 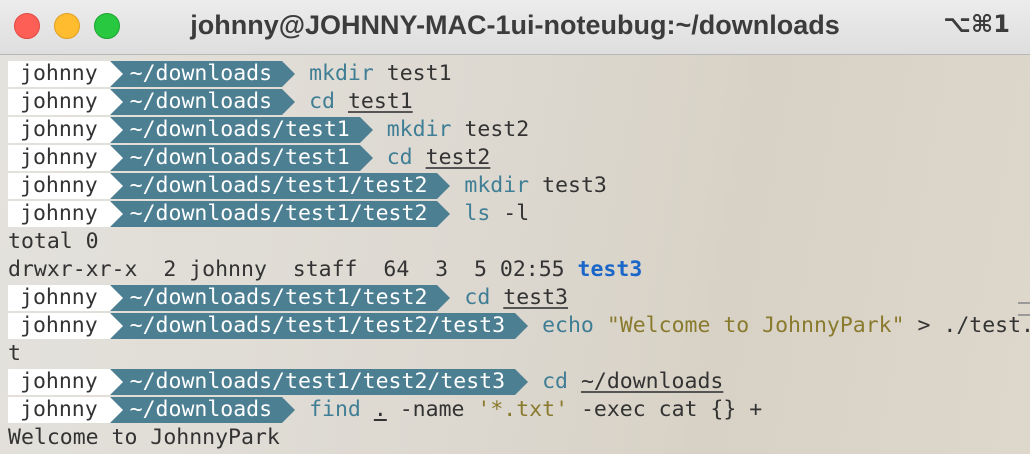 I want to click on command-arg: -l, so click(x=516, y=213).